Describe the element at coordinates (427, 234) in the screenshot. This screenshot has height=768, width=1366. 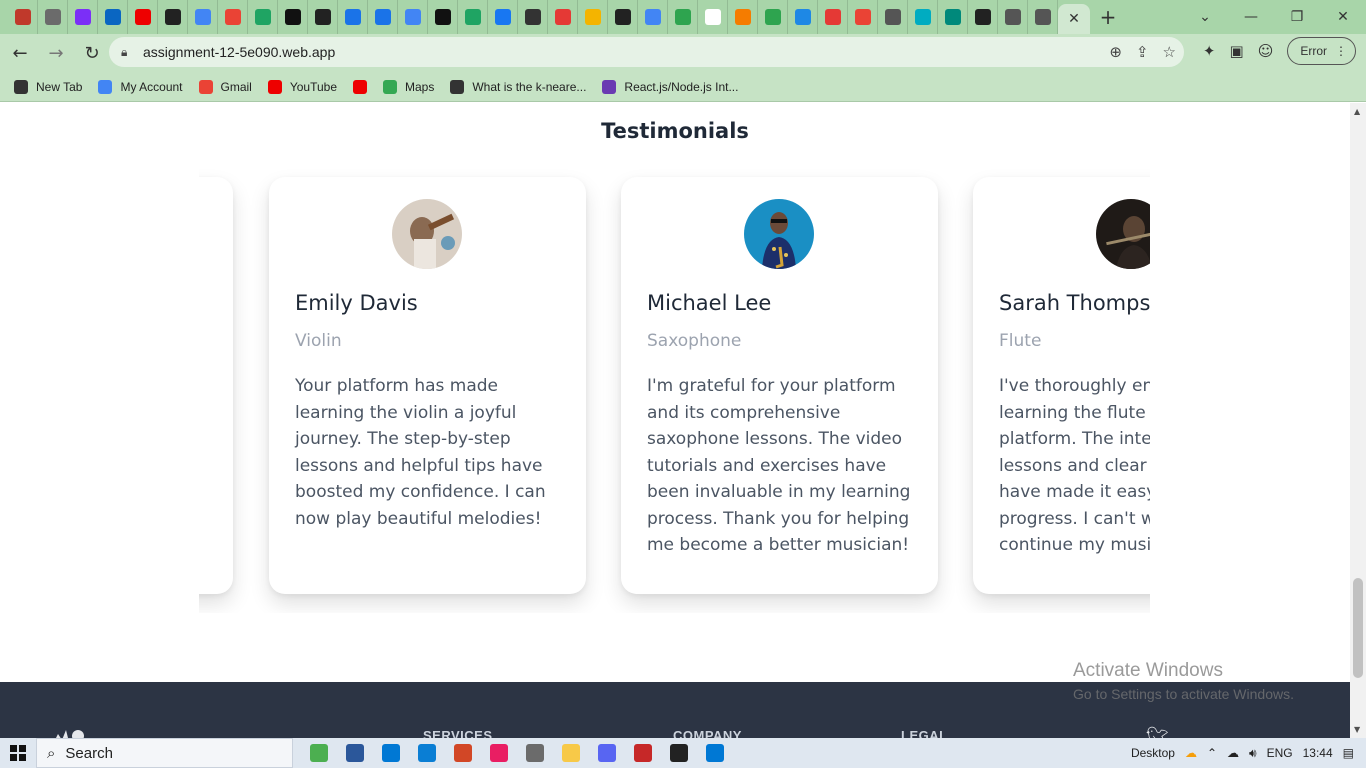
I see `avatar` at that location.